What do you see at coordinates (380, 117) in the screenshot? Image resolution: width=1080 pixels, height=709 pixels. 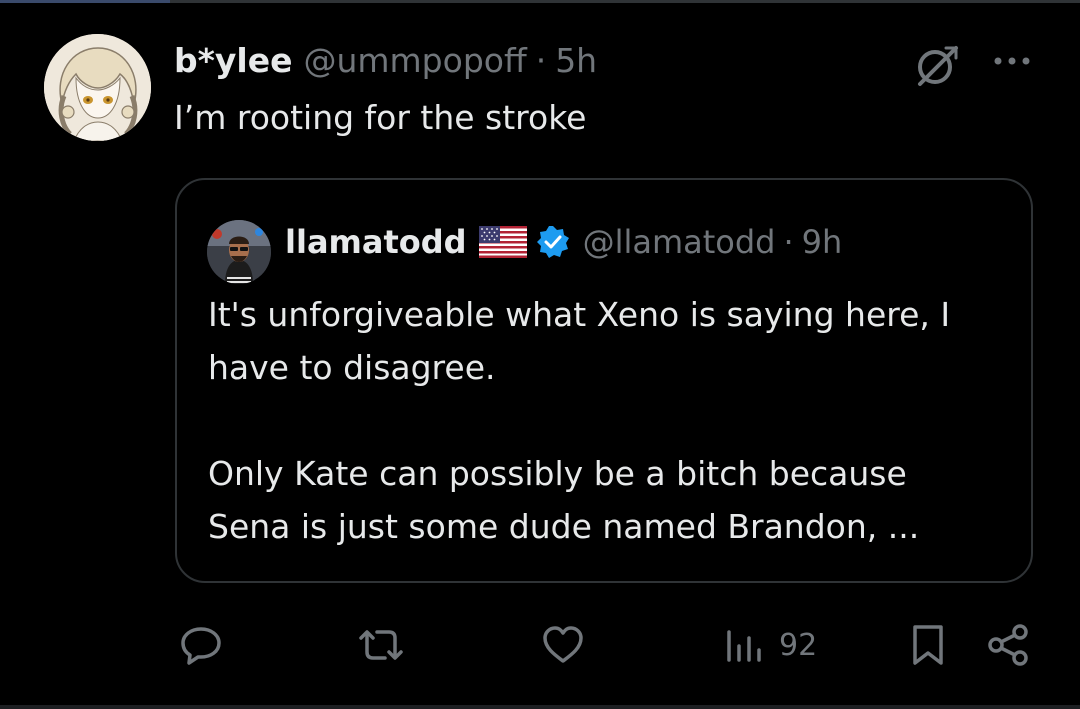 I see `tweet-text: I’m rooting for the stroke` at bounding box center [380, 117].